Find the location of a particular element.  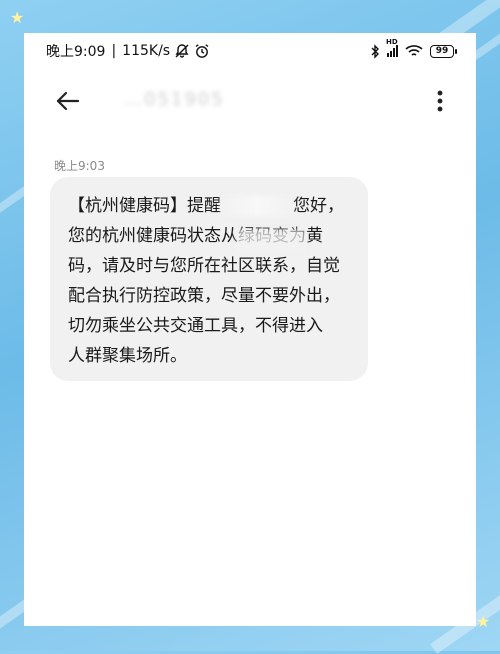

status-bar: 晚上9:09 | 115K/s HD 99 is located at coordinates (250, 51).